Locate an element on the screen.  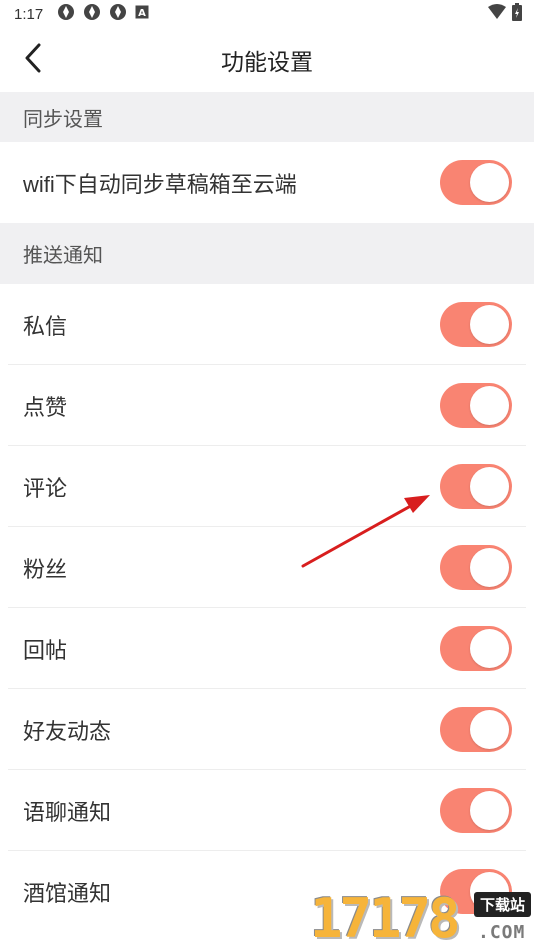
status-bar: 1:17 A is located at coordinates (267, 14).